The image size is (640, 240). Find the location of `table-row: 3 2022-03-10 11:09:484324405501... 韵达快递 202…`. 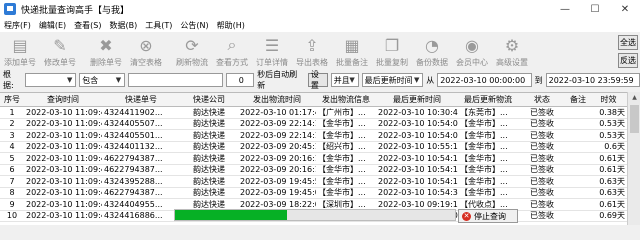

table-row: 3 2022-03-10 11:09:484324405501... 韵达快递 202… is located at coordinates (313, 136).